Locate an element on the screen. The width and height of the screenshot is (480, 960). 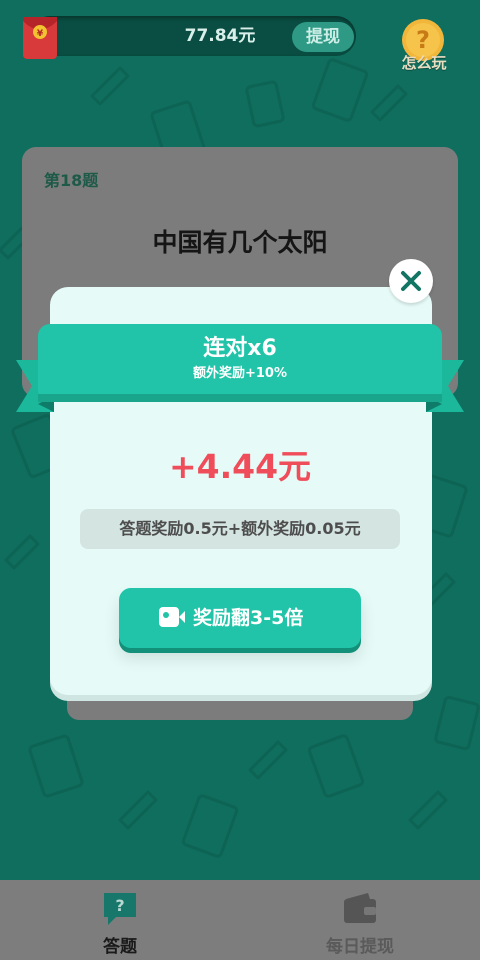
question-bubble-icon: ? is located at coordinates (120, 909).